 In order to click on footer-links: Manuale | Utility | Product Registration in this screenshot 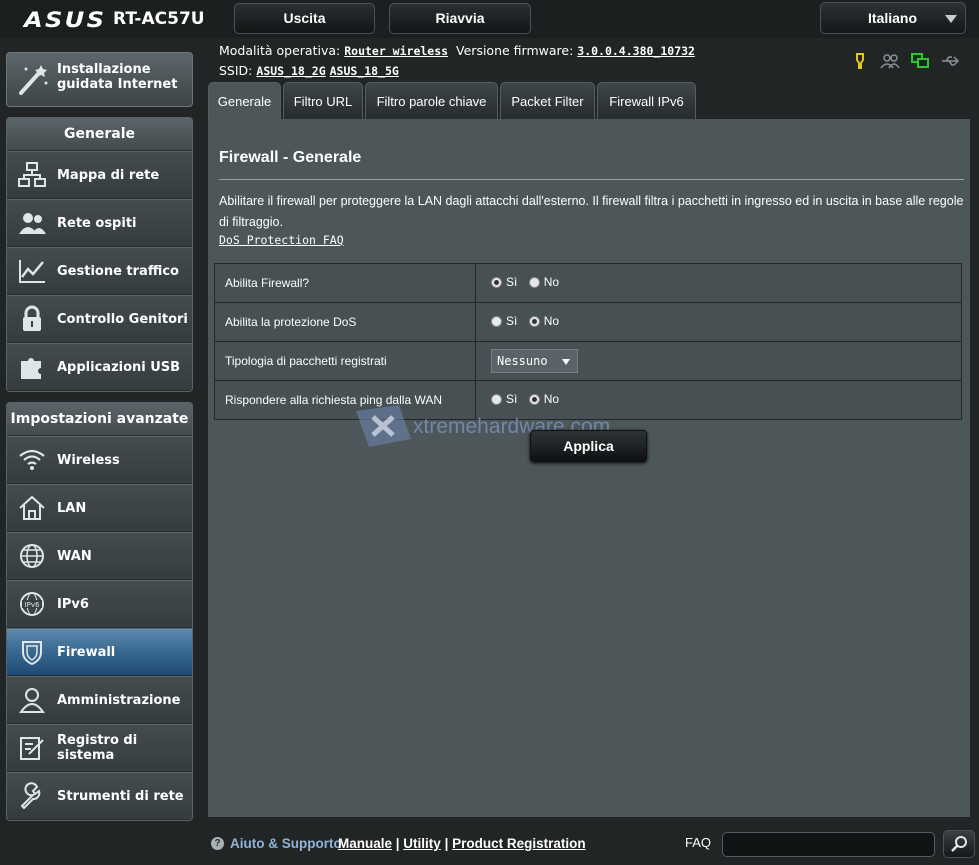, I will do `click(462, 843)`.